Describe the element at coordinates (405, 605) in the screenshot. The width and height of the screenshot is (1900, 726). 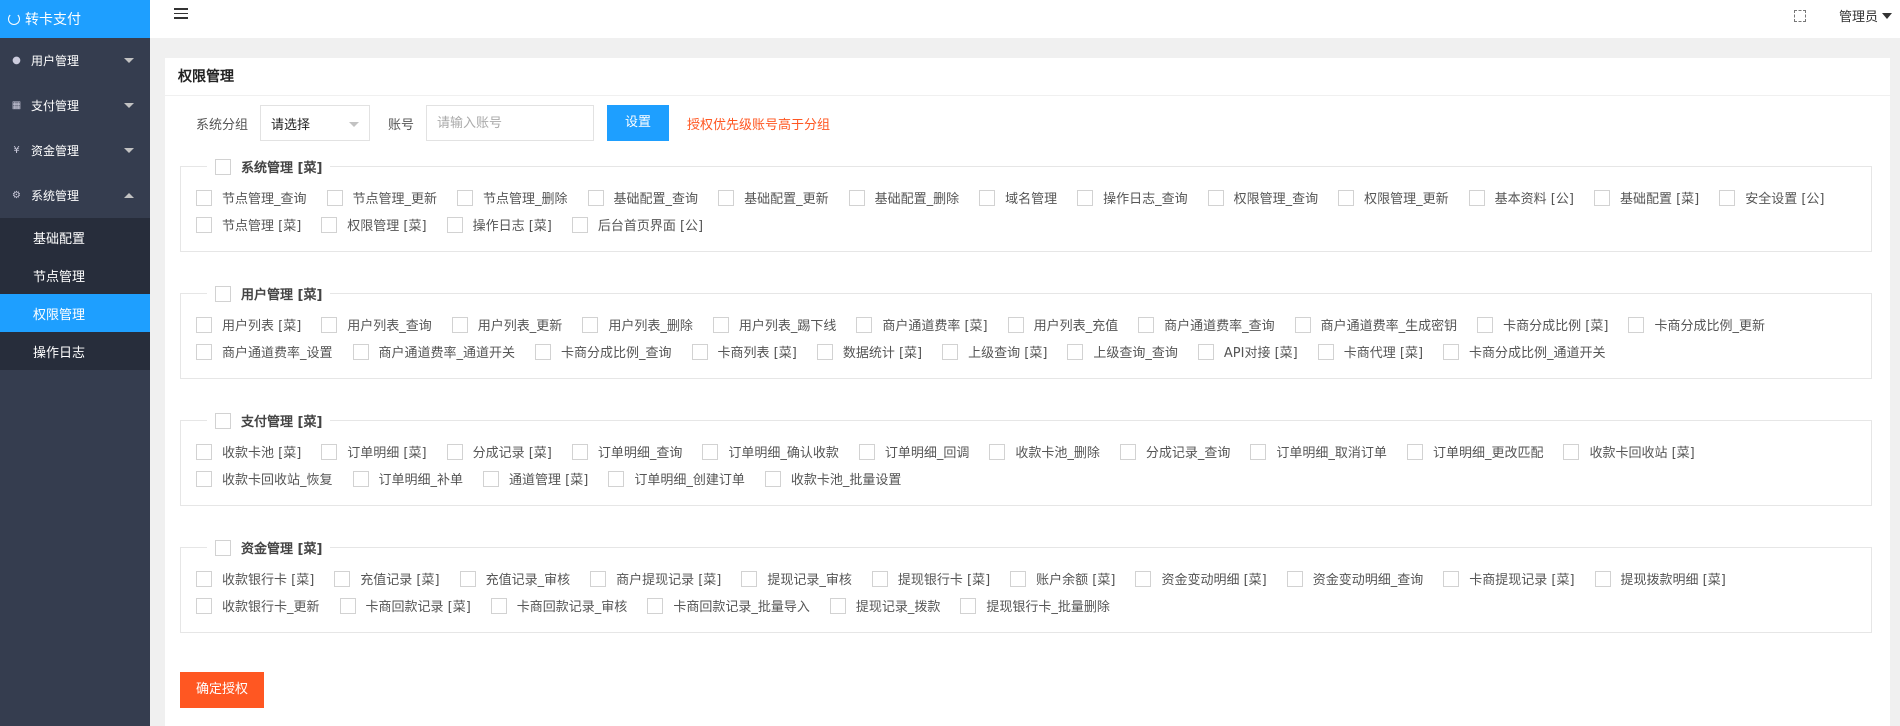
I see `permission-checkbox-item: 卡商回款记录 [菜]` at that location.